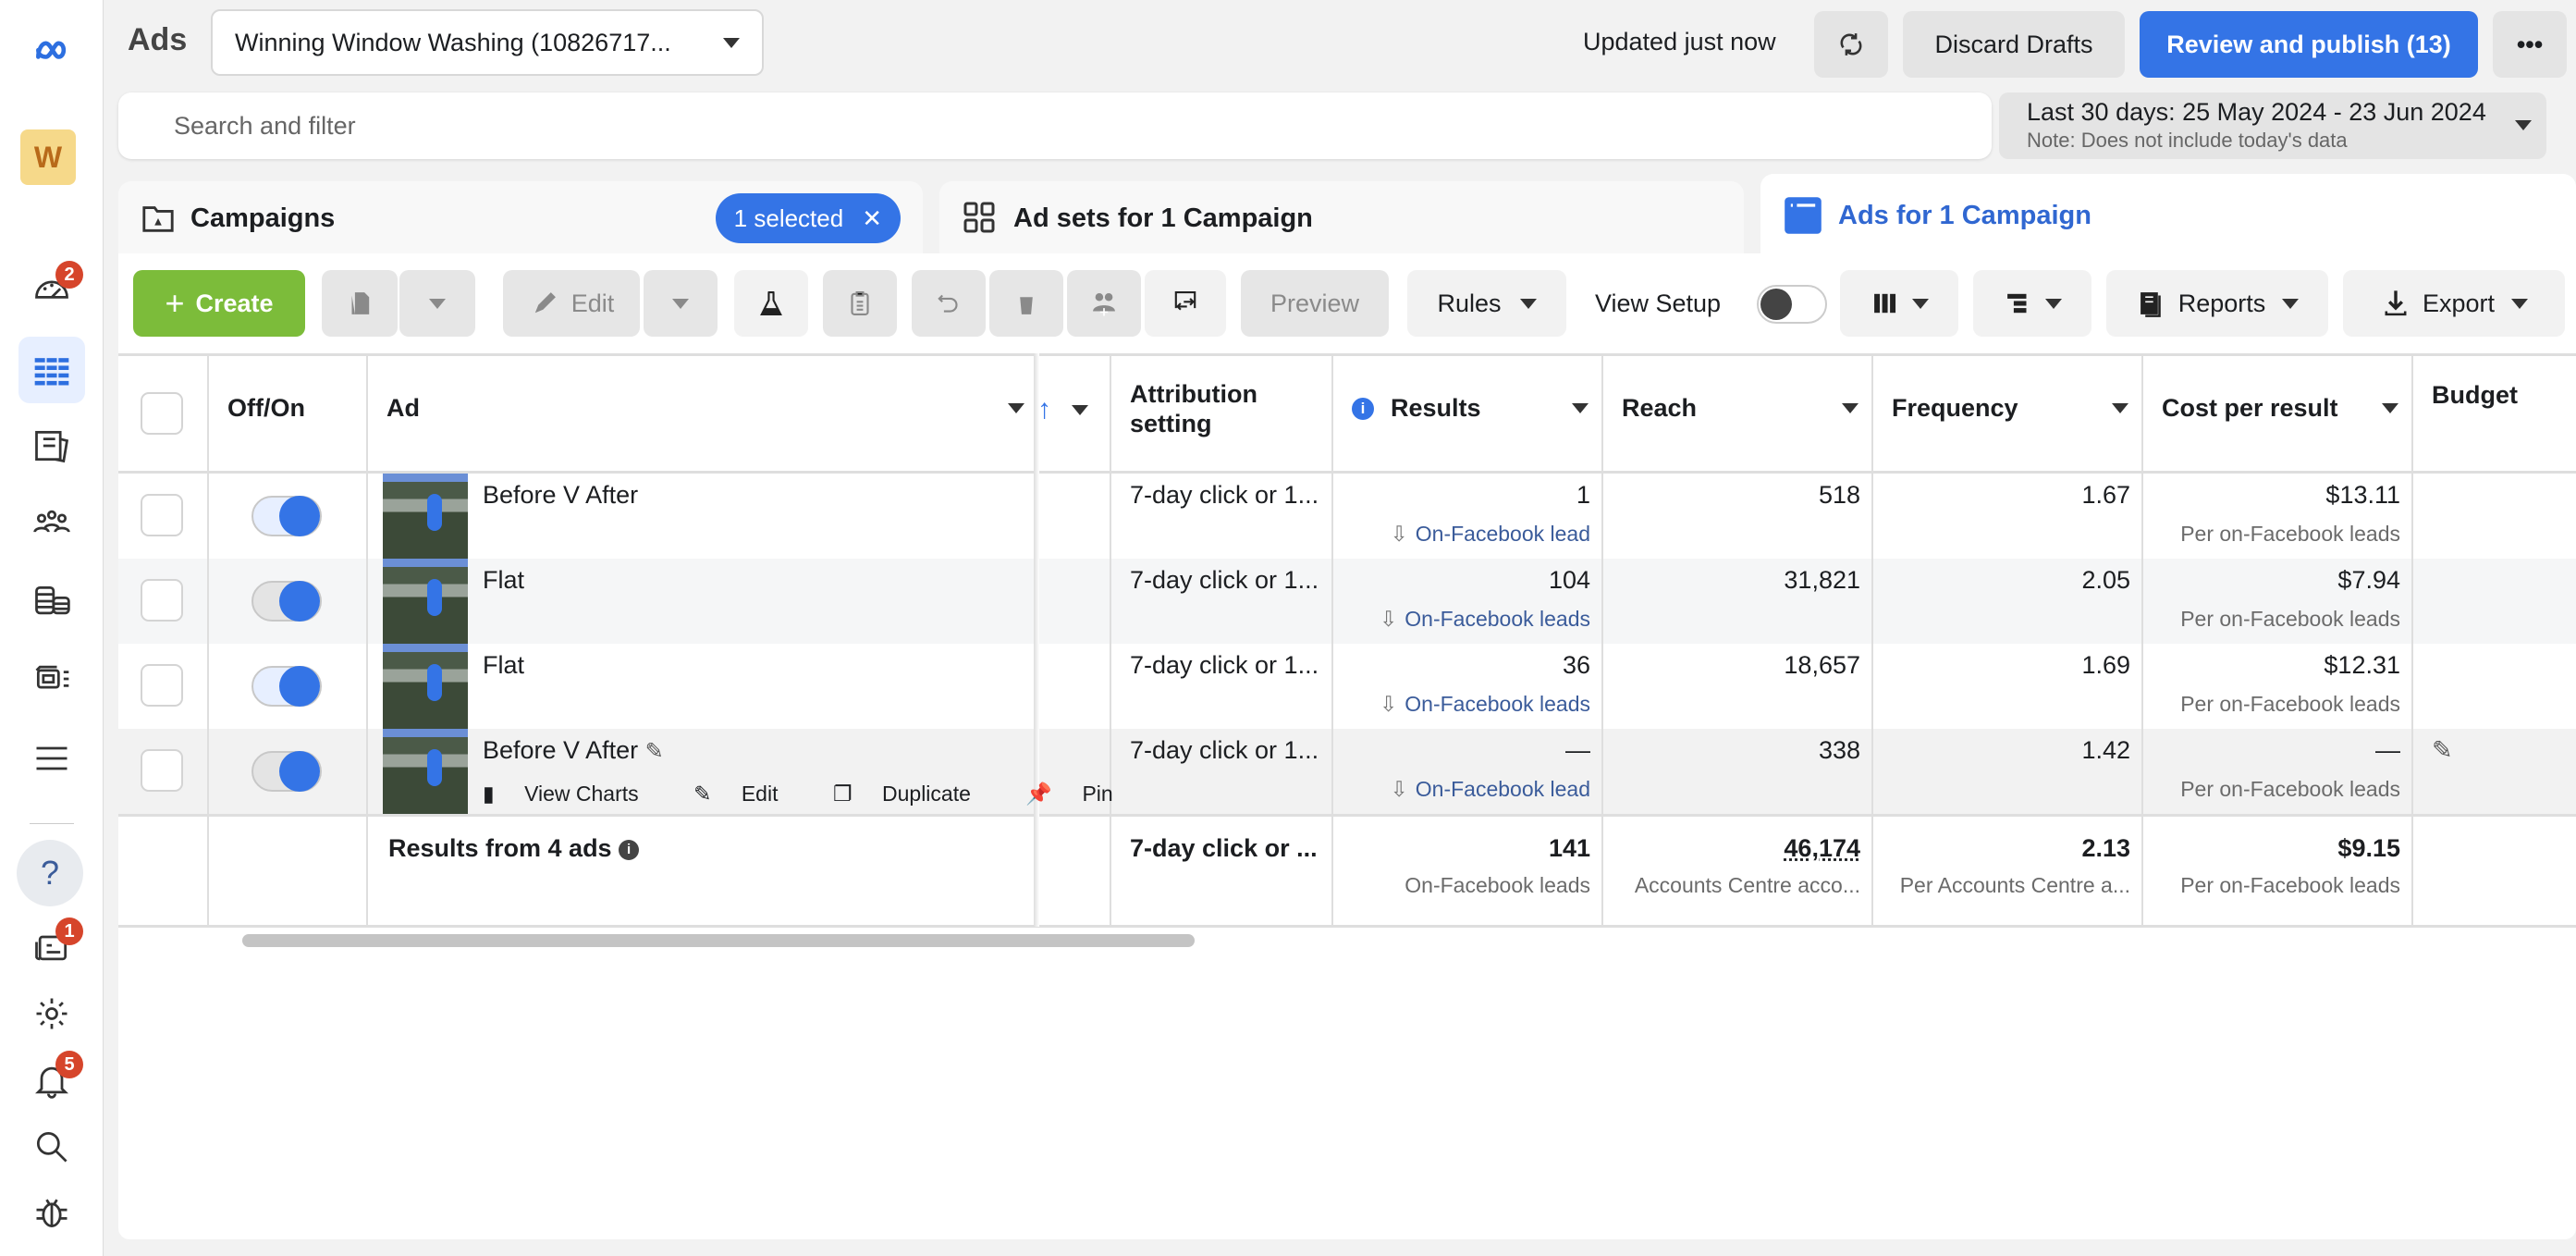 This screenshot has width=2576, height=1256. What do you see at coordinates (1822, 665) in the screenshot?
I see `reach-cell: 18,657` at bounding box center [1822, 665].